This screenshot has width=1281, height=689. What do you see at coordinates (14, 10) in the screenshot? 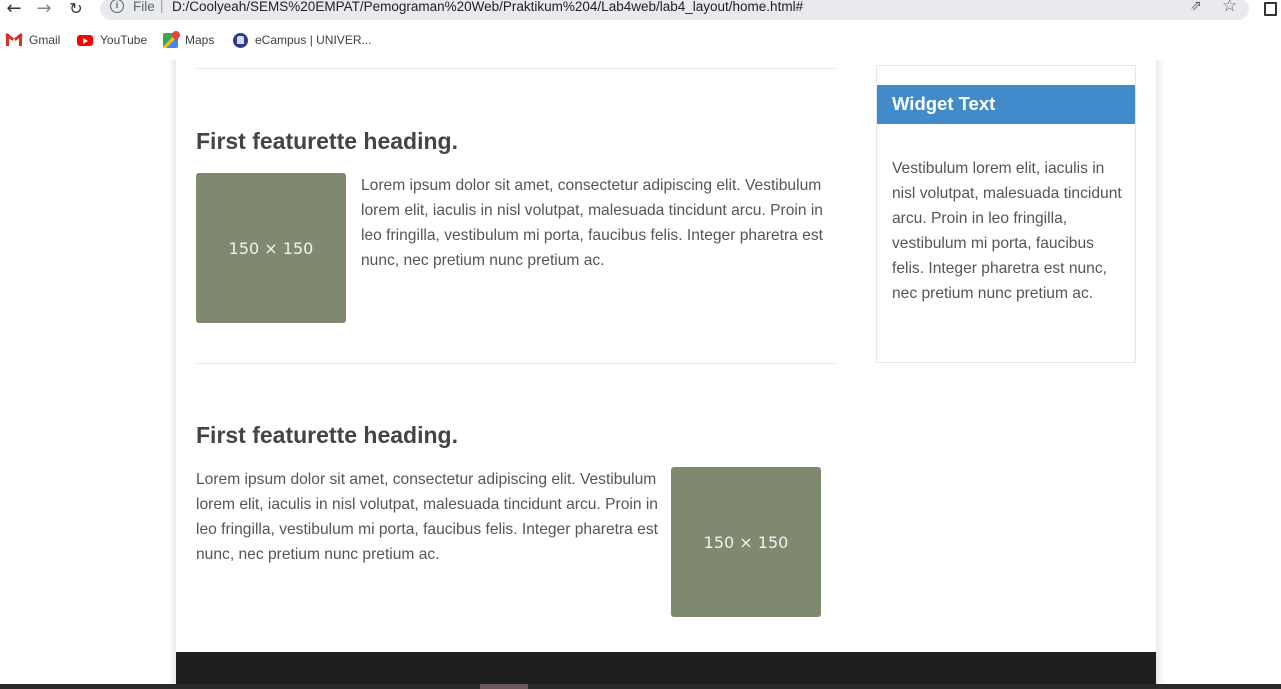
I see `back-arrow-icon: ←` at bounding box center [14, 10].